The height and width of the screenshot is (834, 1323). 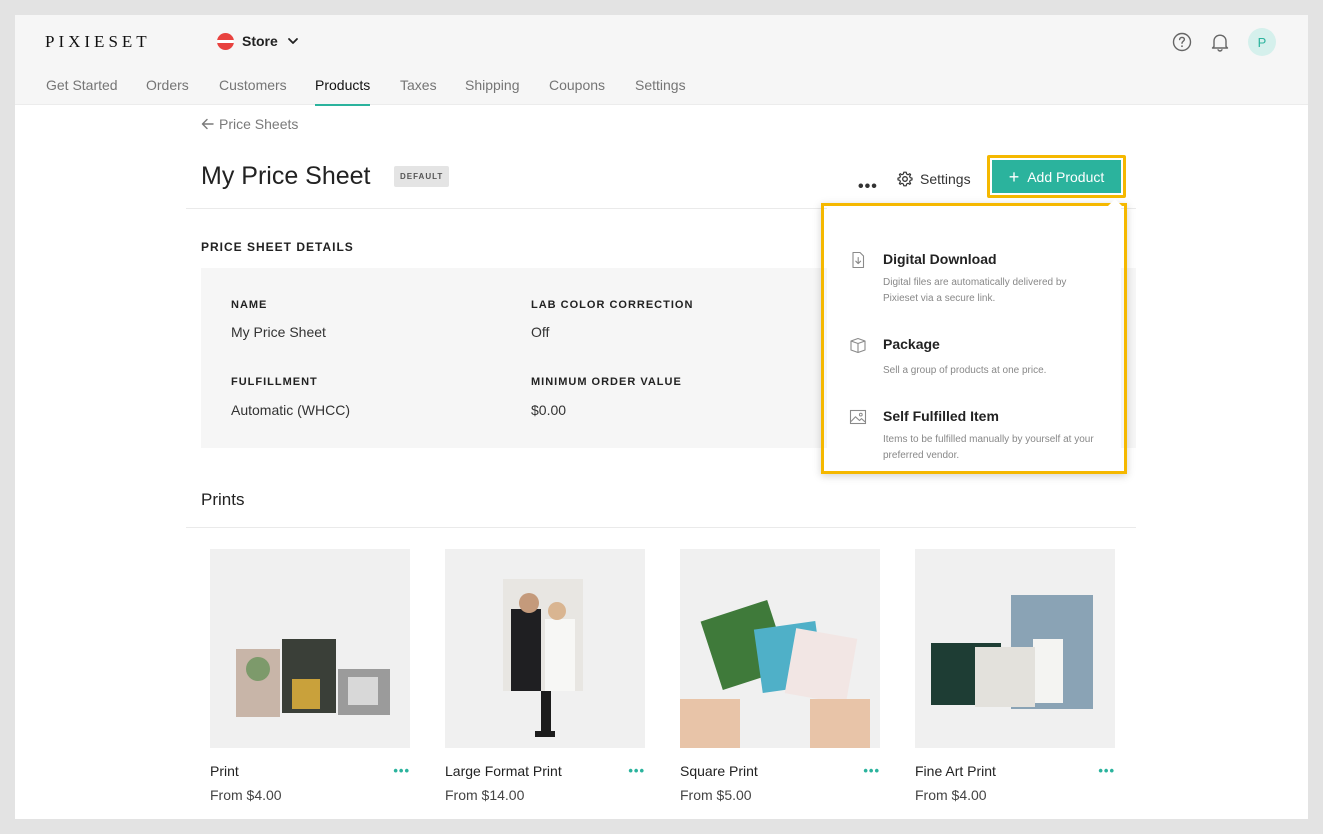 What do you see at coordinates (1066, 176) in the screenshot?
I see `add-product-label: Add Product` at bounding box center [1066, 176].